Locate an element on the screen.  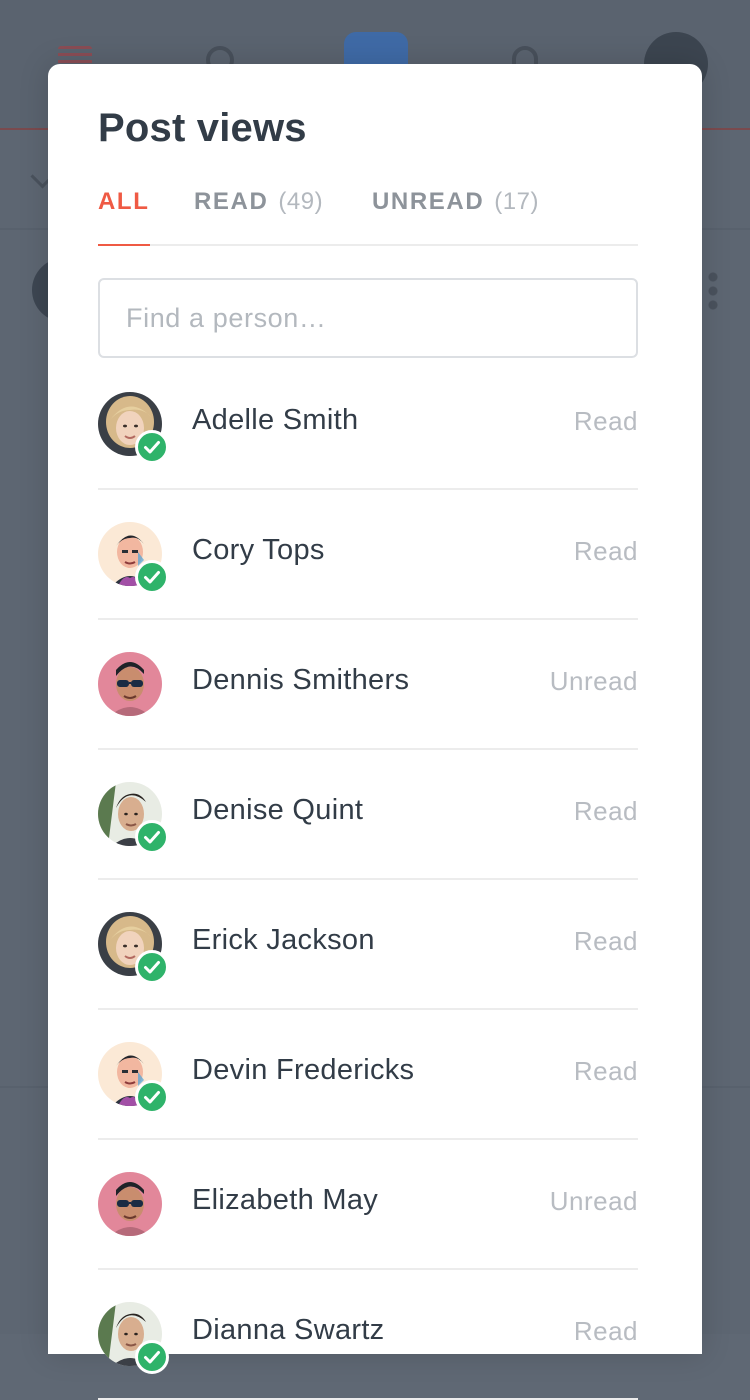
tab-unread-label: UNREAD is located at coordinates (428, 201).